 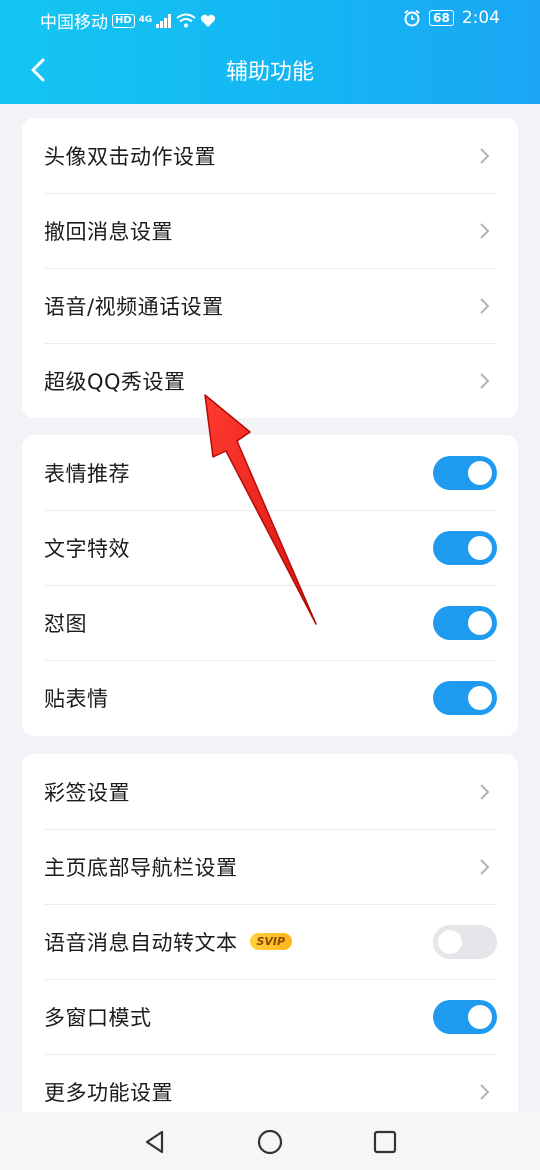 I want to click on color-tag-setting-row: 彩签设置, so click(x=270, y=791).